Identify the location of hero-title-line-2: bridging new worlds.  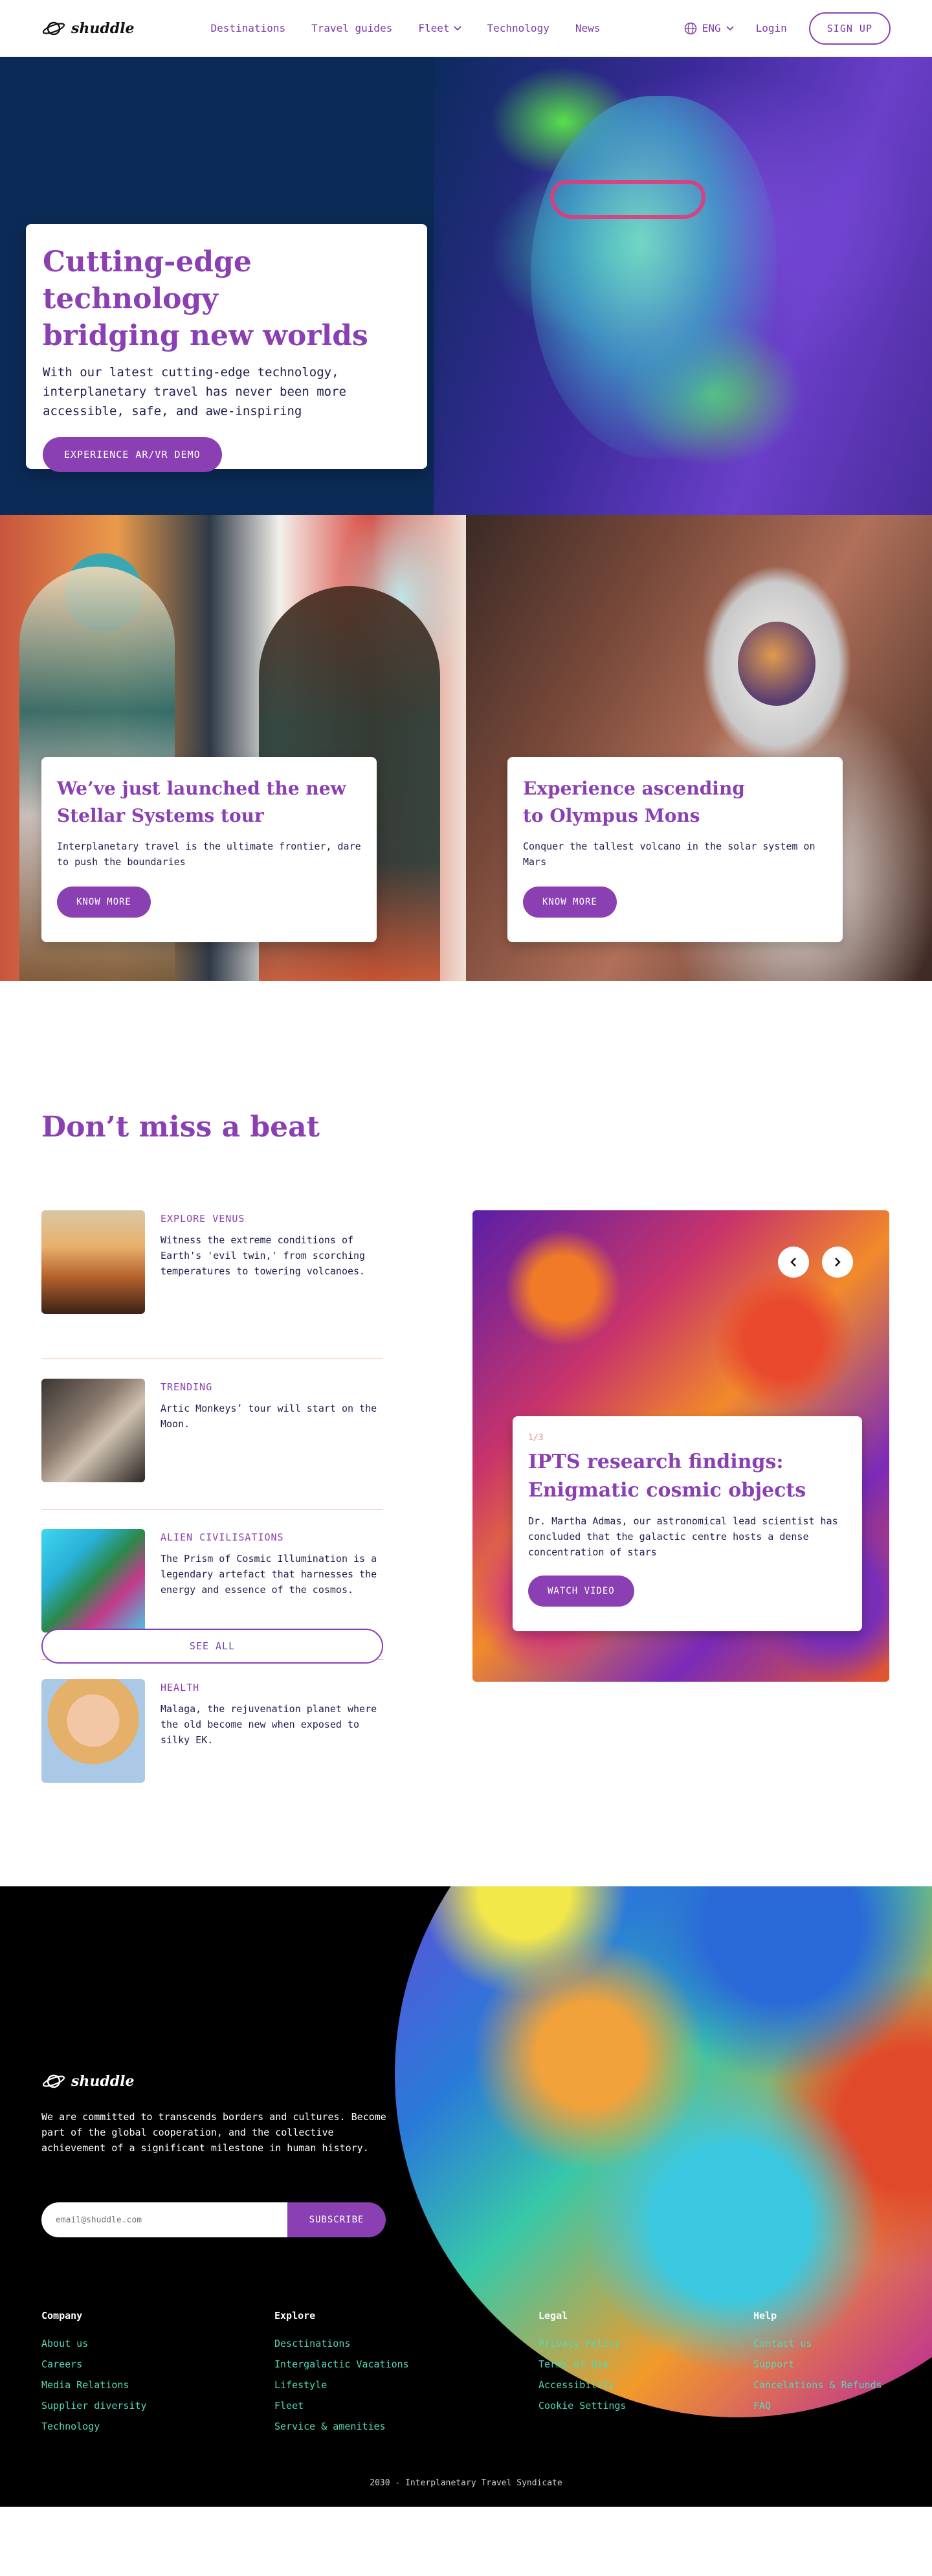
(205, 336).